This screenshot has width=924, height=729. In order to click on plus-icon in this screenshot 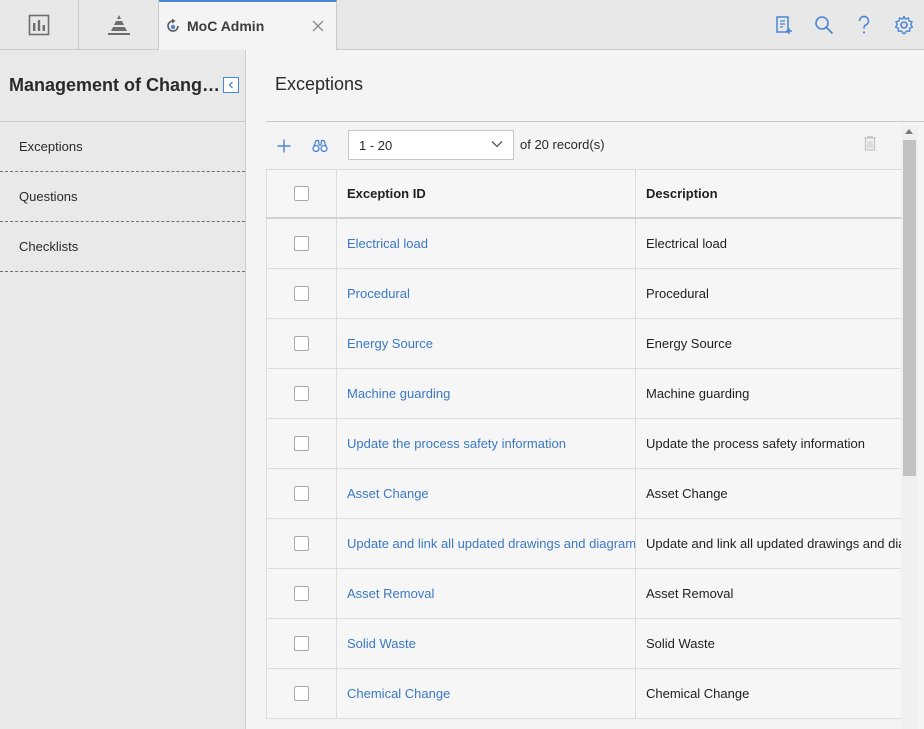, I will do `click(284, 145)`.